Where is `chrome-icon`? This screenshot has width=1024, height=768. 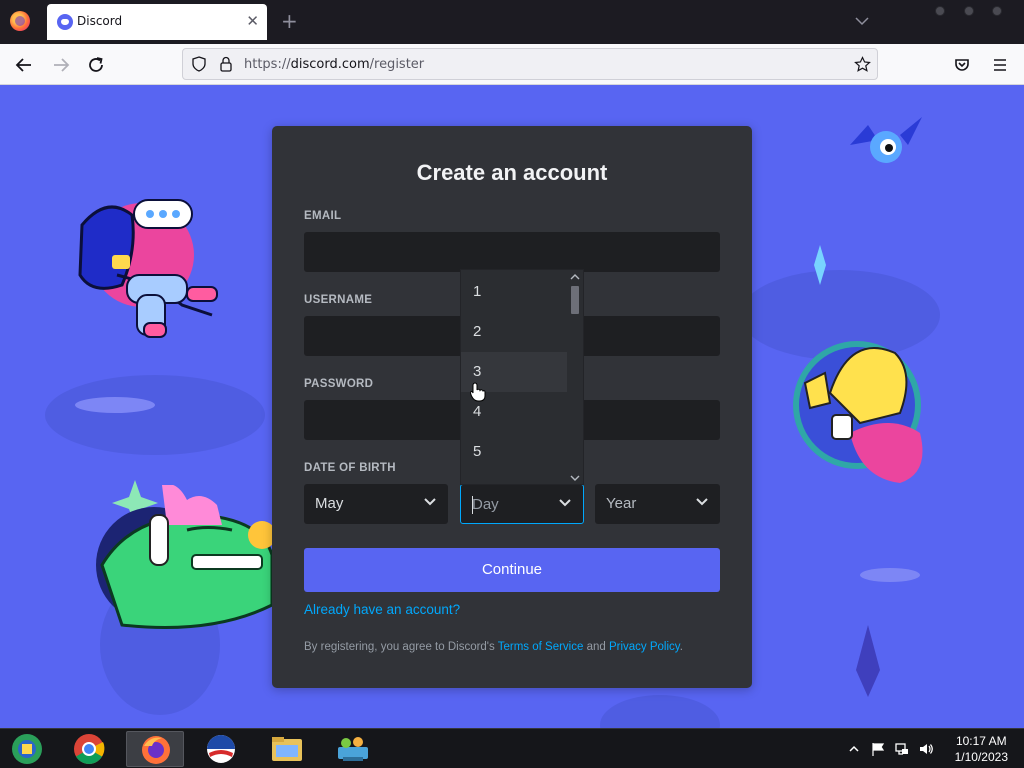 chrome-icon is located at coordinates (89, 749).